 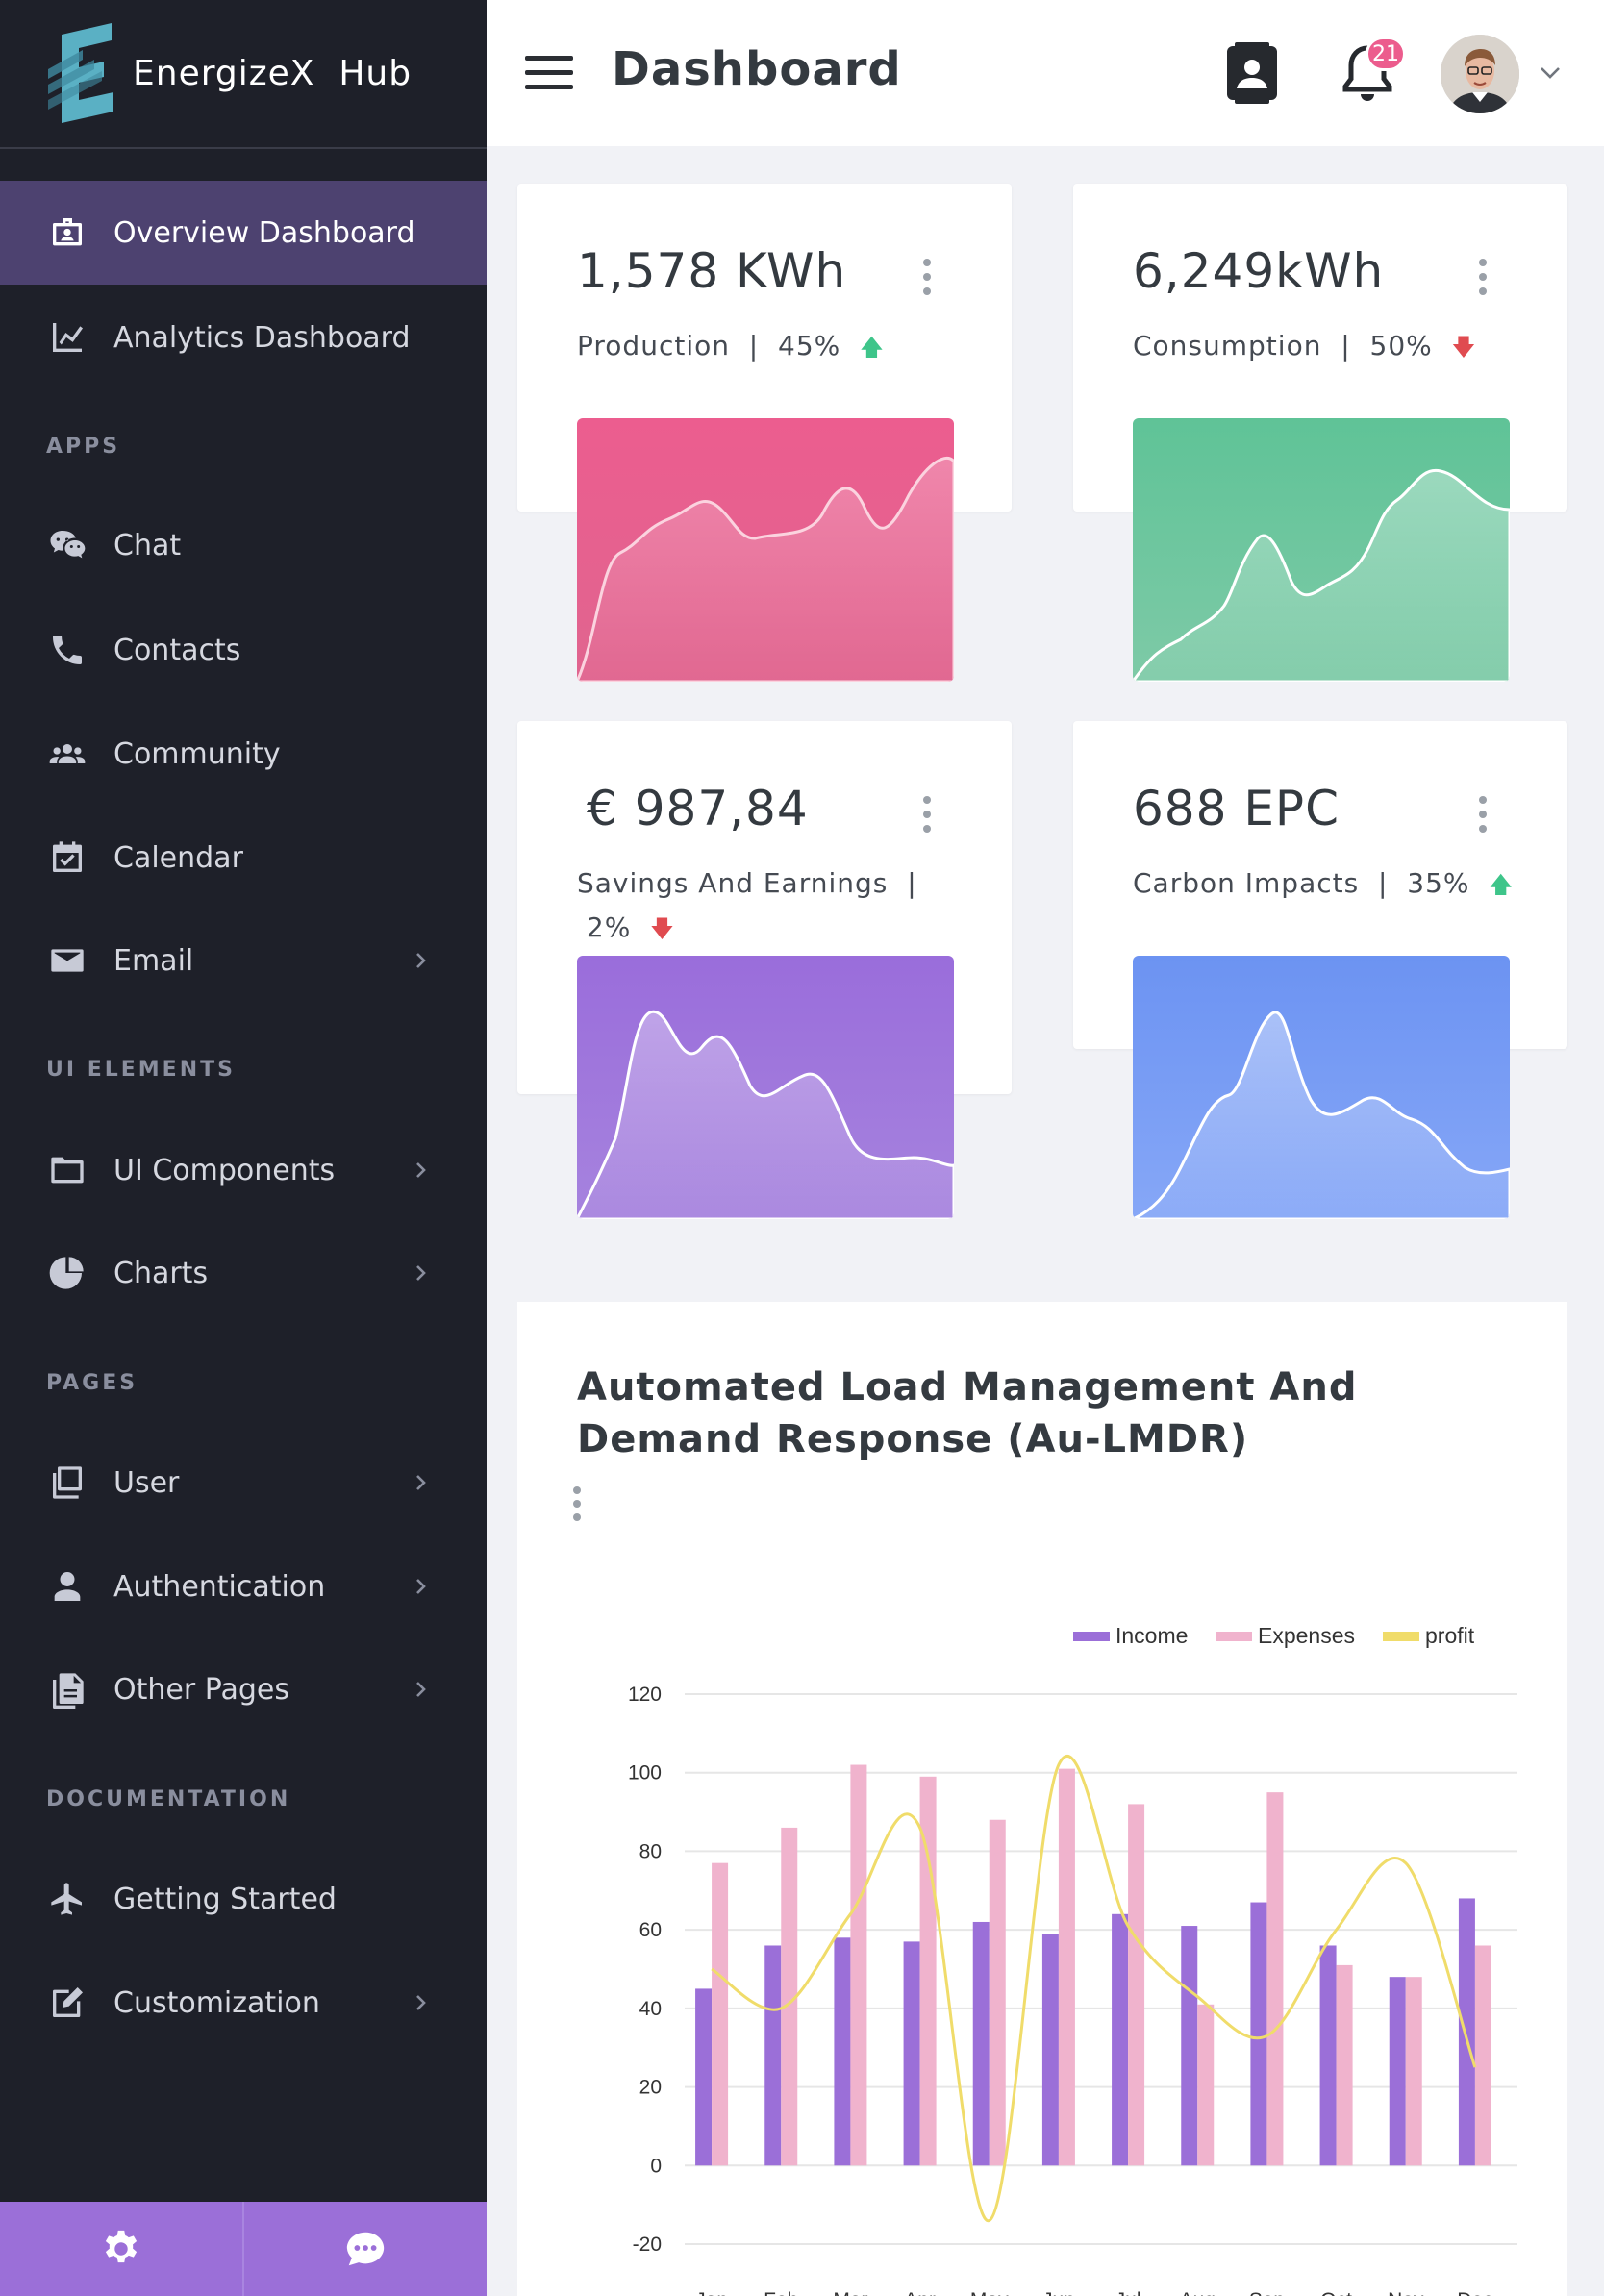 I want to click on sidebar-item-label: Getting Started, so click(x=225, y=1899).